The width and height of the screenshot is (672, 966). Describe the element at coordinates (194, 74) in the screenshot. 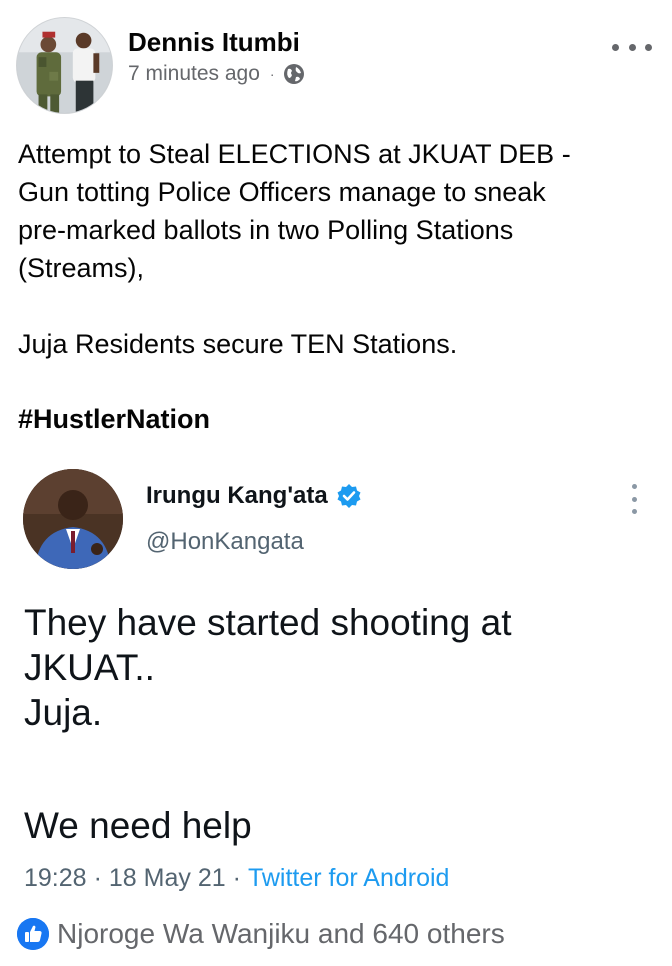

I see `post-timestamp: 7 minutes ago` at that location.